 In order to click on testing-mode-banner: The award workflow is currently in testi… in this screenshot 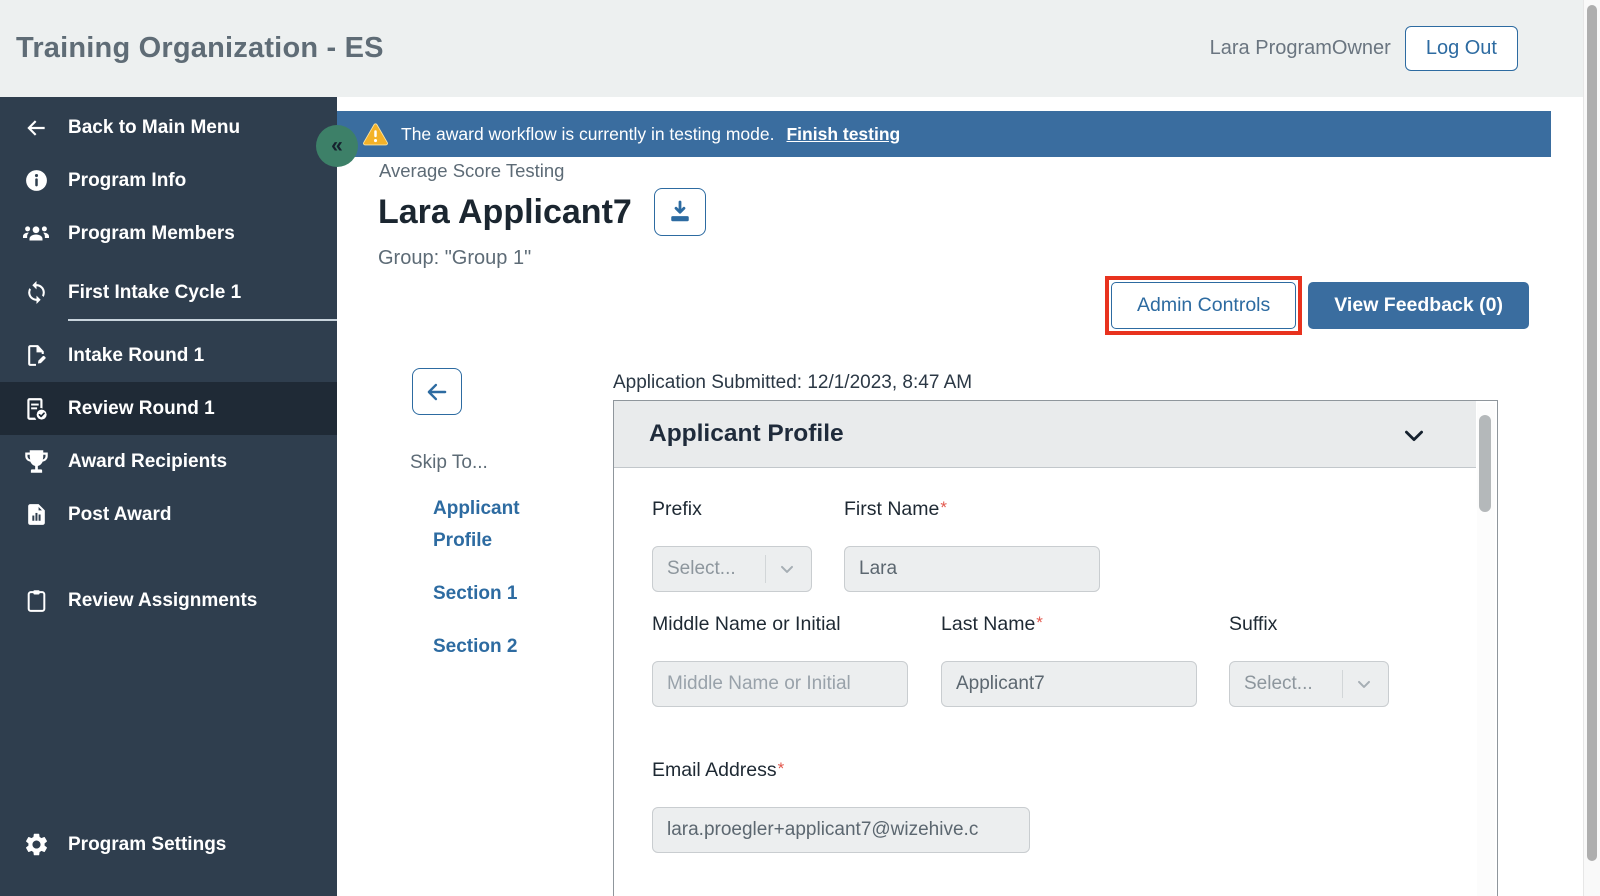, I will do `click(944, 134)`.